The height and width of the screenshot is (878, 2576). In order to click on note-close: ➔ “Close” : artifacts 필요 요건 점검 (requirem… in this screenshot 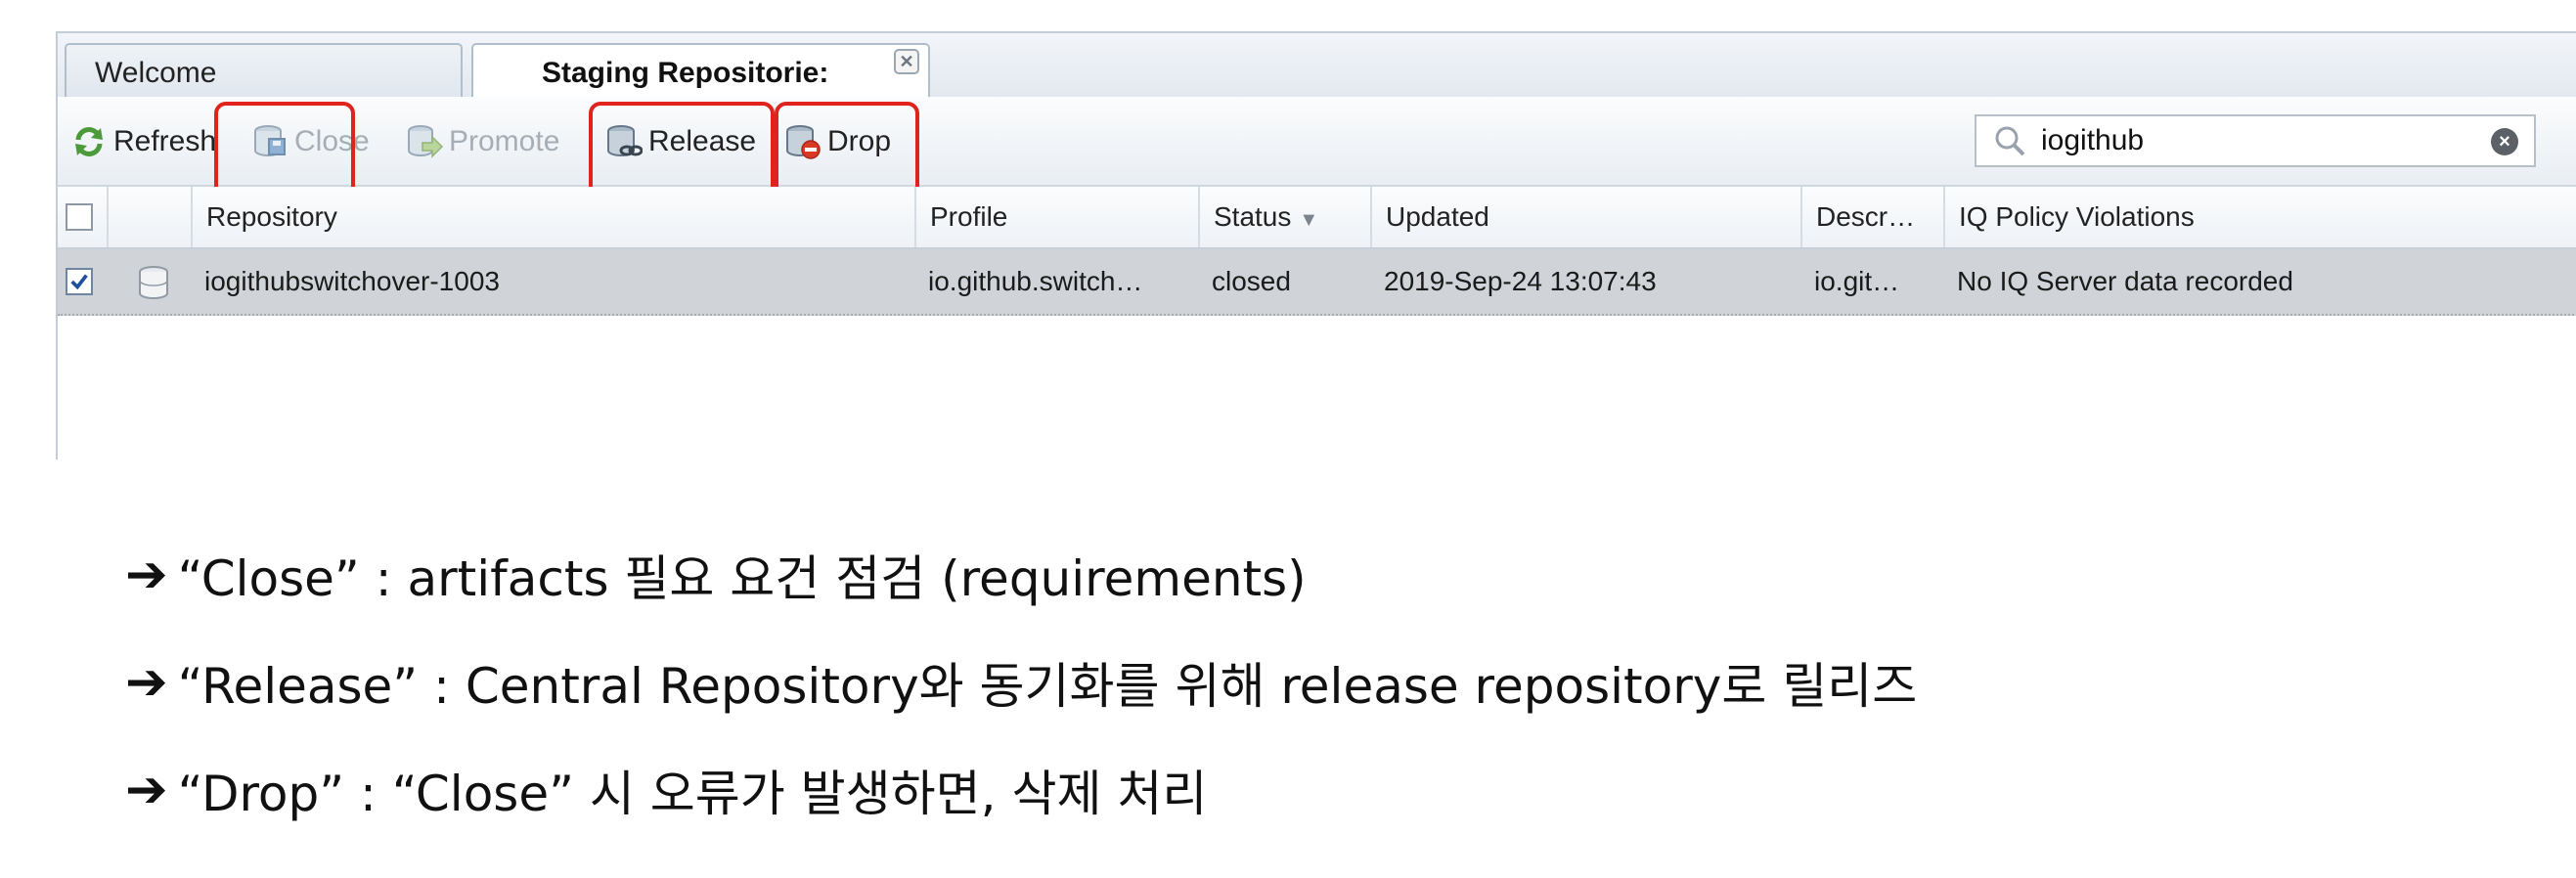, I will do `click(716, 575)`.